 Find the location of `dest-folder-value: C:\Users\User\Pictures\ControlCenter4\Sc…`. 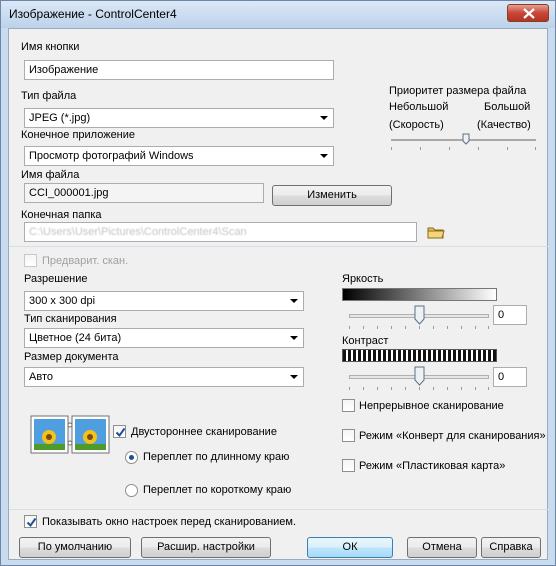

dest-folder-value: C:\Users\User\Pictures\ControlCenter4\Sc… is located at coordinates (138, 232).